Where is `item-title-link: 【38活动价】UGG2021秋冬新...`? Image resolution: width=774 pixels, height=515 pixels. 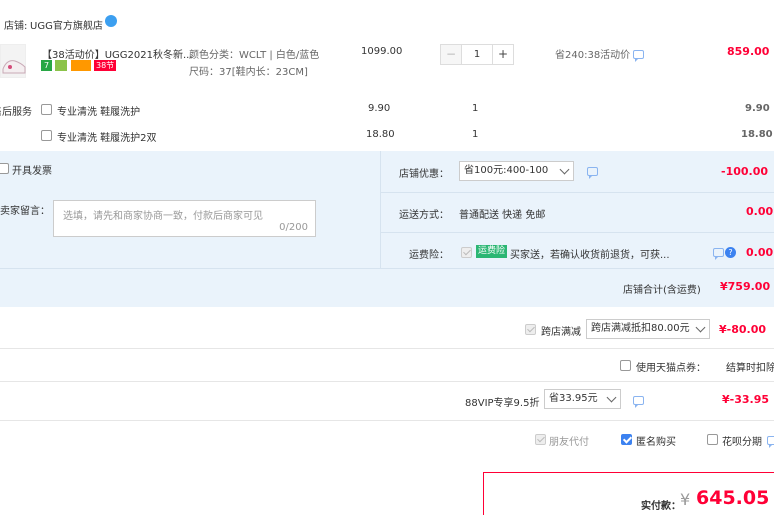
item-title-link: 【38活动价】UGG2021秋冬新... is located at coordinates (117, 53).